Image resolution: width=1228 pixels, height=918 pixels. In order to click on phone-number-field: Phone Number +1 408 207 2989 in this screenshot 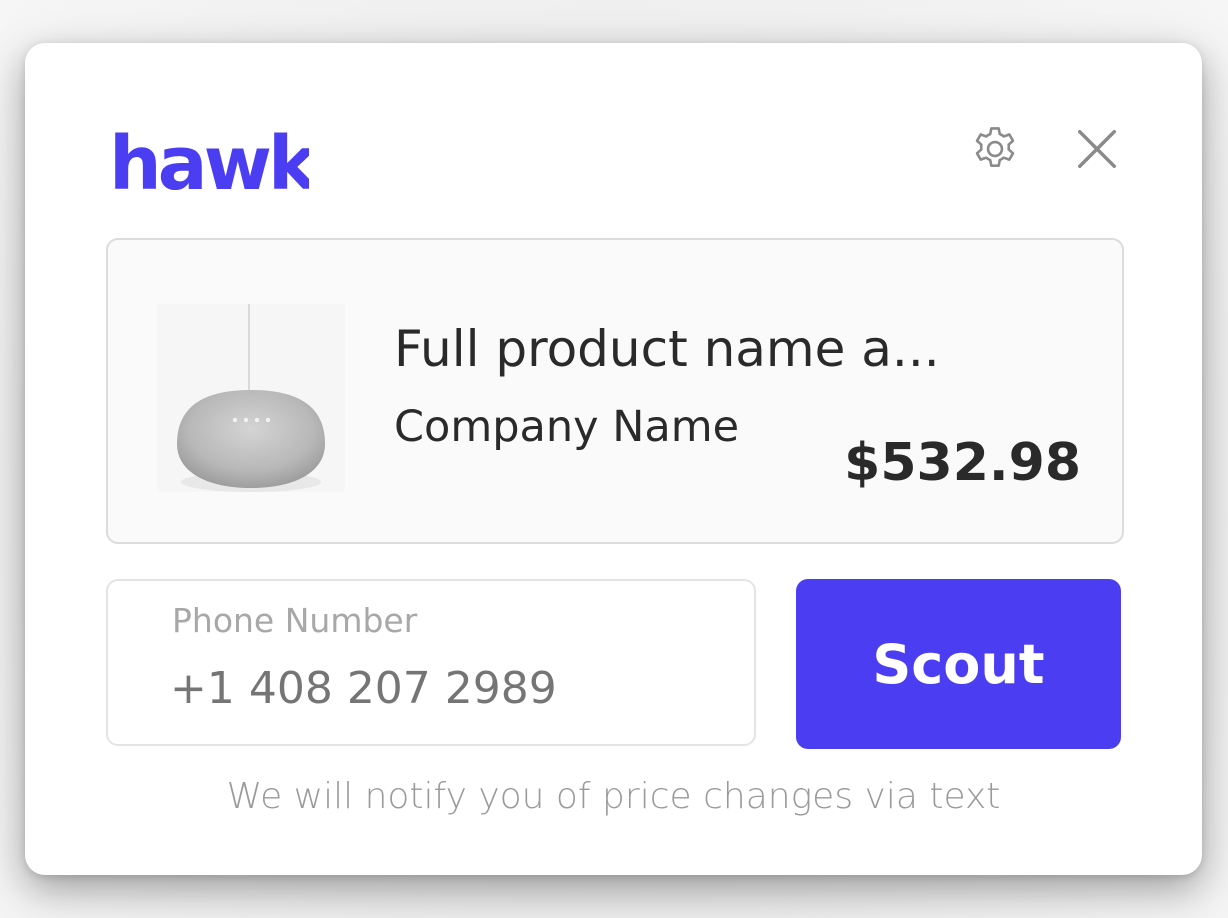, I will do `click(431, 662)`.